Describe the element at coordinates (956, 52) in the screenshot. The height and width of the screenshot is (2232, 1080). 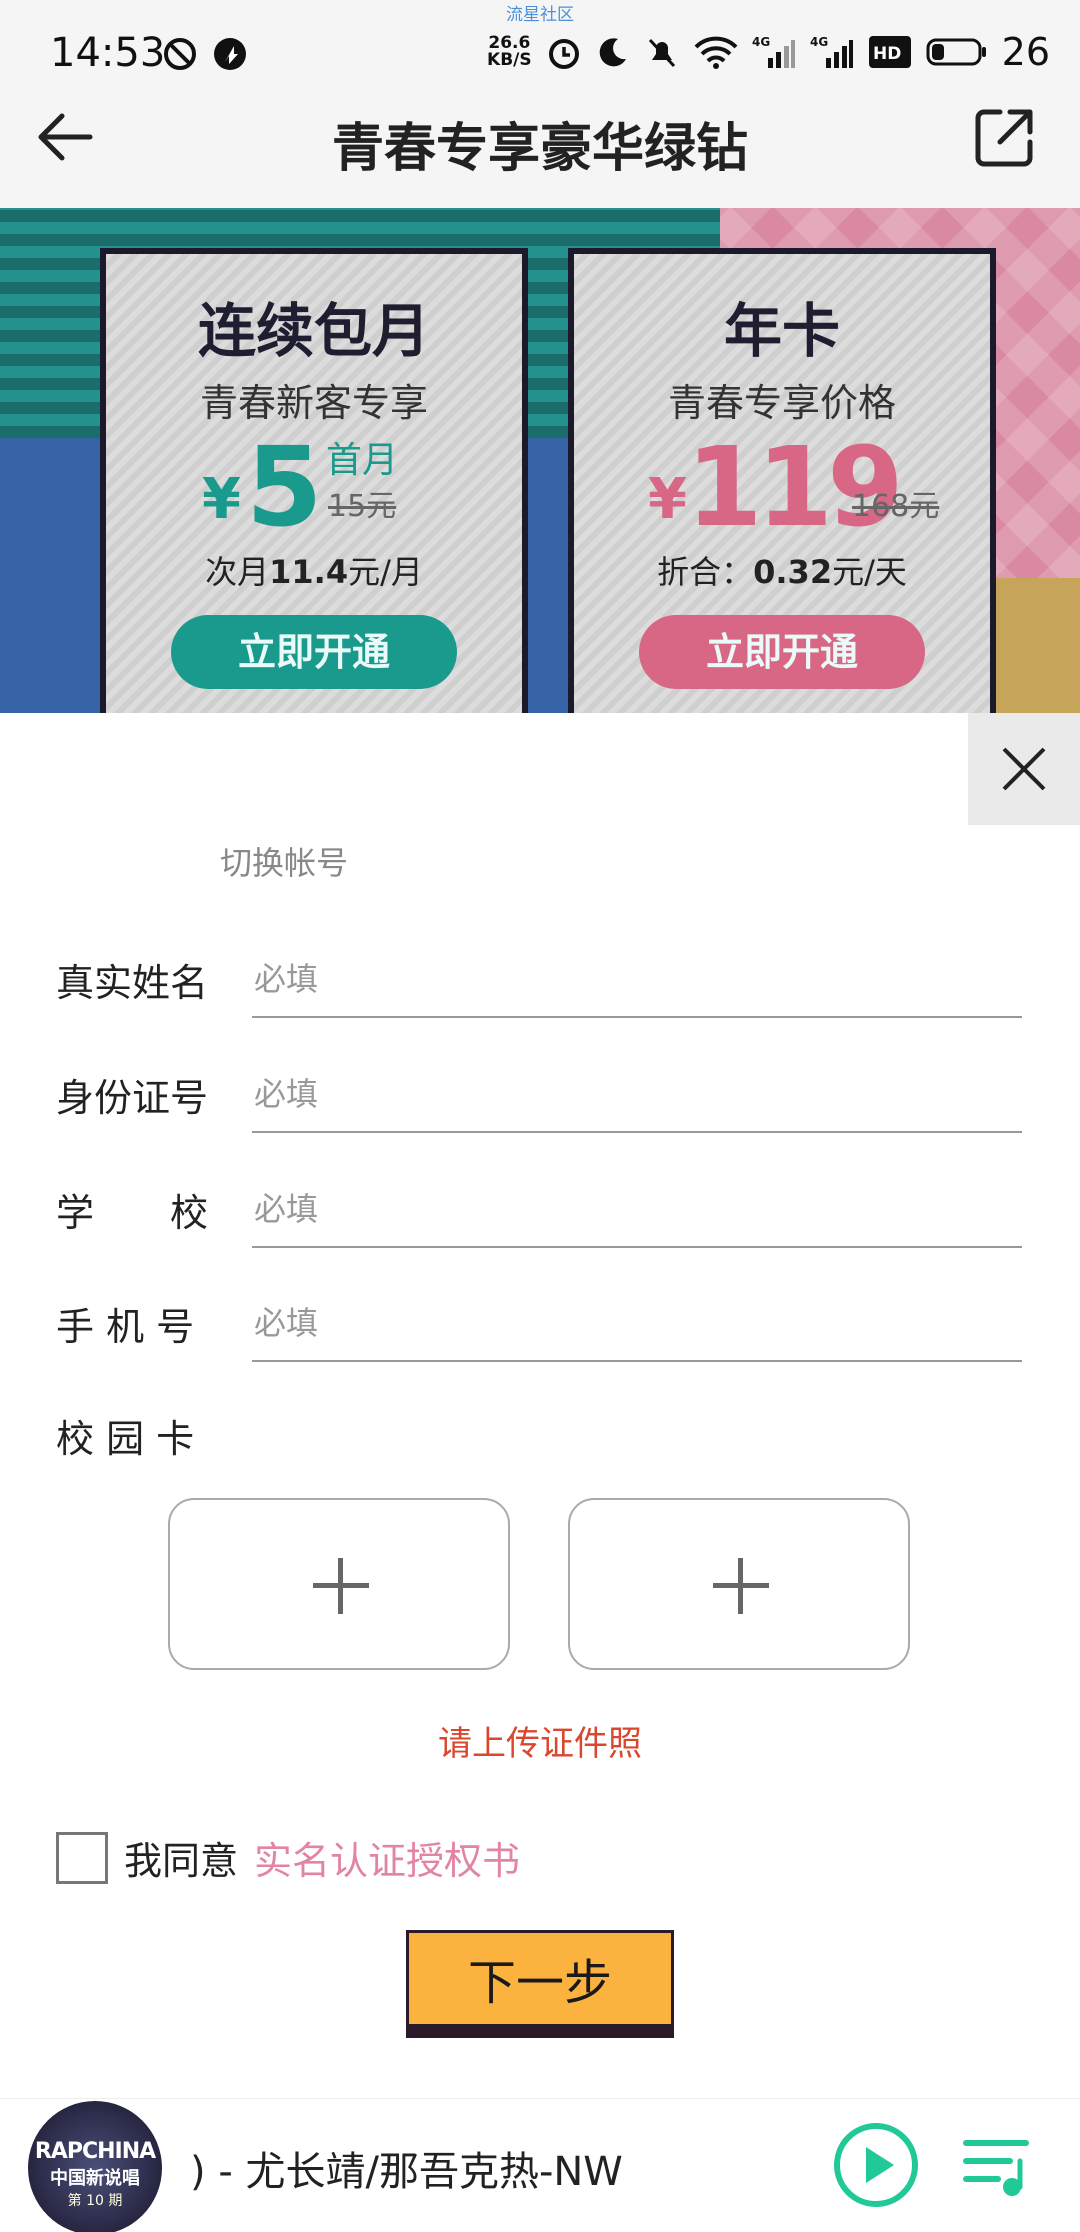
I see `battery-icon` at that location.